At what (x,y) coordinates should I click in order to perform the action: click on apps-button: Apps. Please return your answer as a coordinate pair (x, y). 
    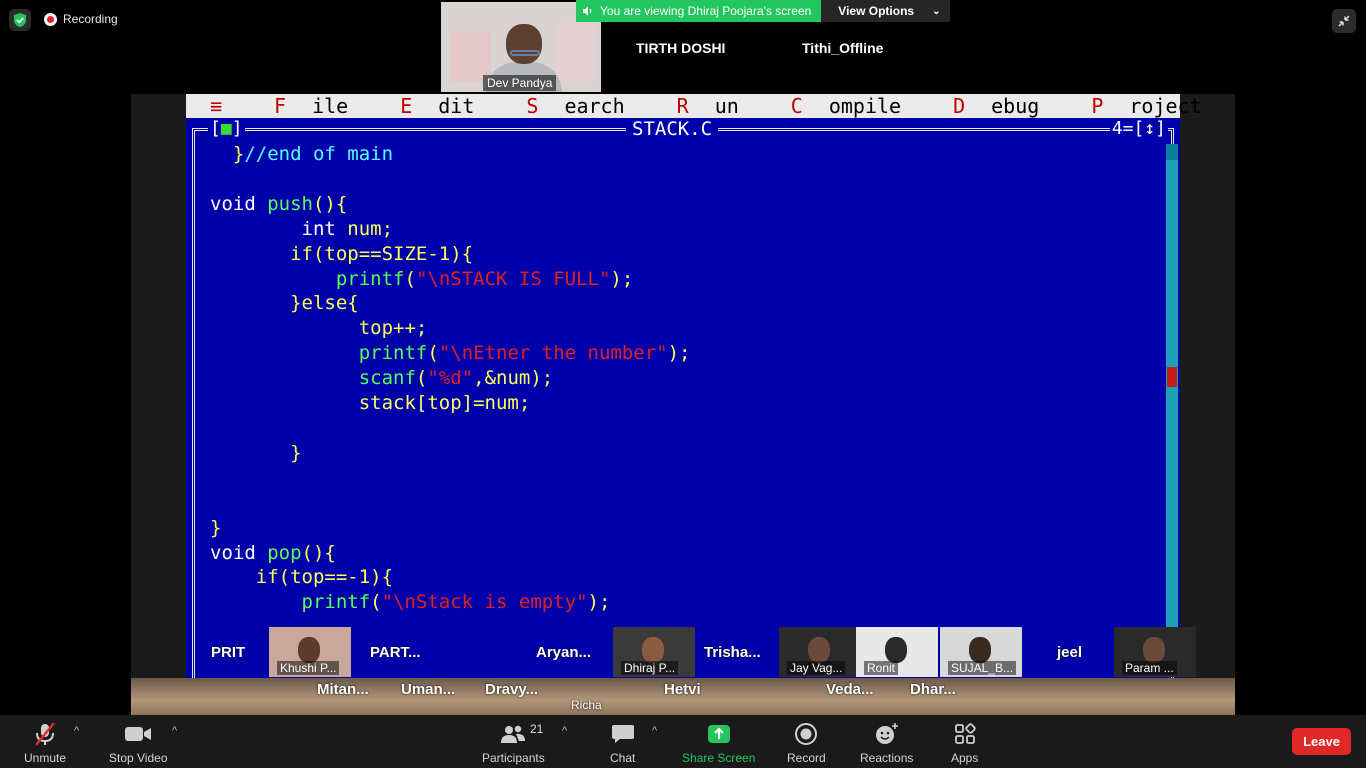
    Looking at the image, I should click on (964, 743).